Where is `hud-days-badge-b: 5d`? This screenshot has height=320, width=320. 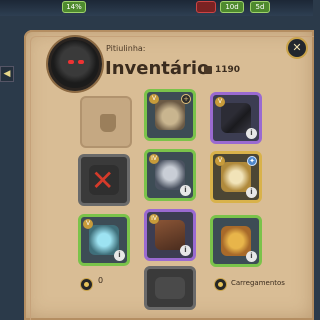
hud-days-badge-b: 5d is located at coordinates (260, 7).